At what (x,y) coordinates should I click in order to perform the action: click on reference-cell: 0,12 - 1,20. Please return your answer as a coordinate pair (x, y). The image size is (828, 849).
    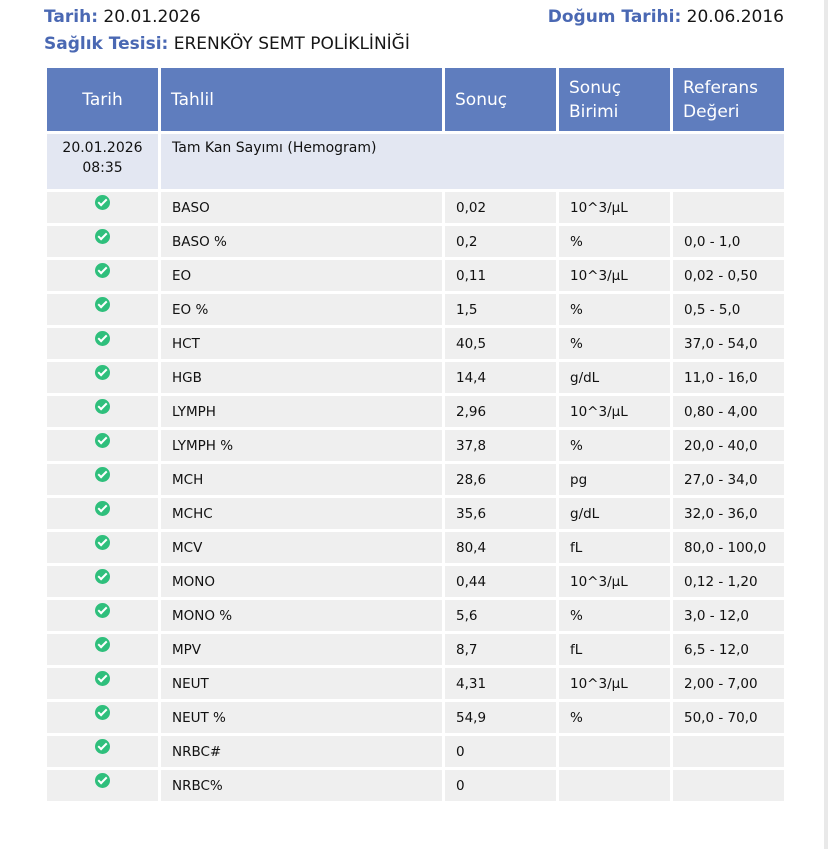
    Looking at the image, I should click on (728, 581).